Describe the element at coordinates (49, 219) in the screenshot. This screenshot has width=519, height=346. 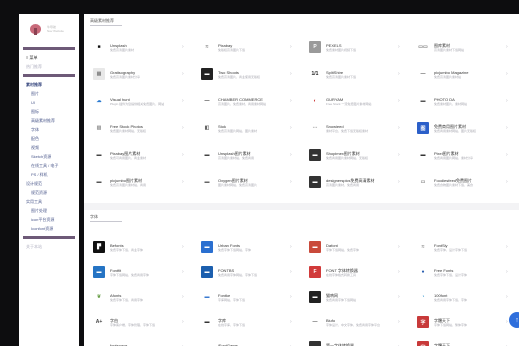
I see `sidebar-item: icon平台资源` at that location.